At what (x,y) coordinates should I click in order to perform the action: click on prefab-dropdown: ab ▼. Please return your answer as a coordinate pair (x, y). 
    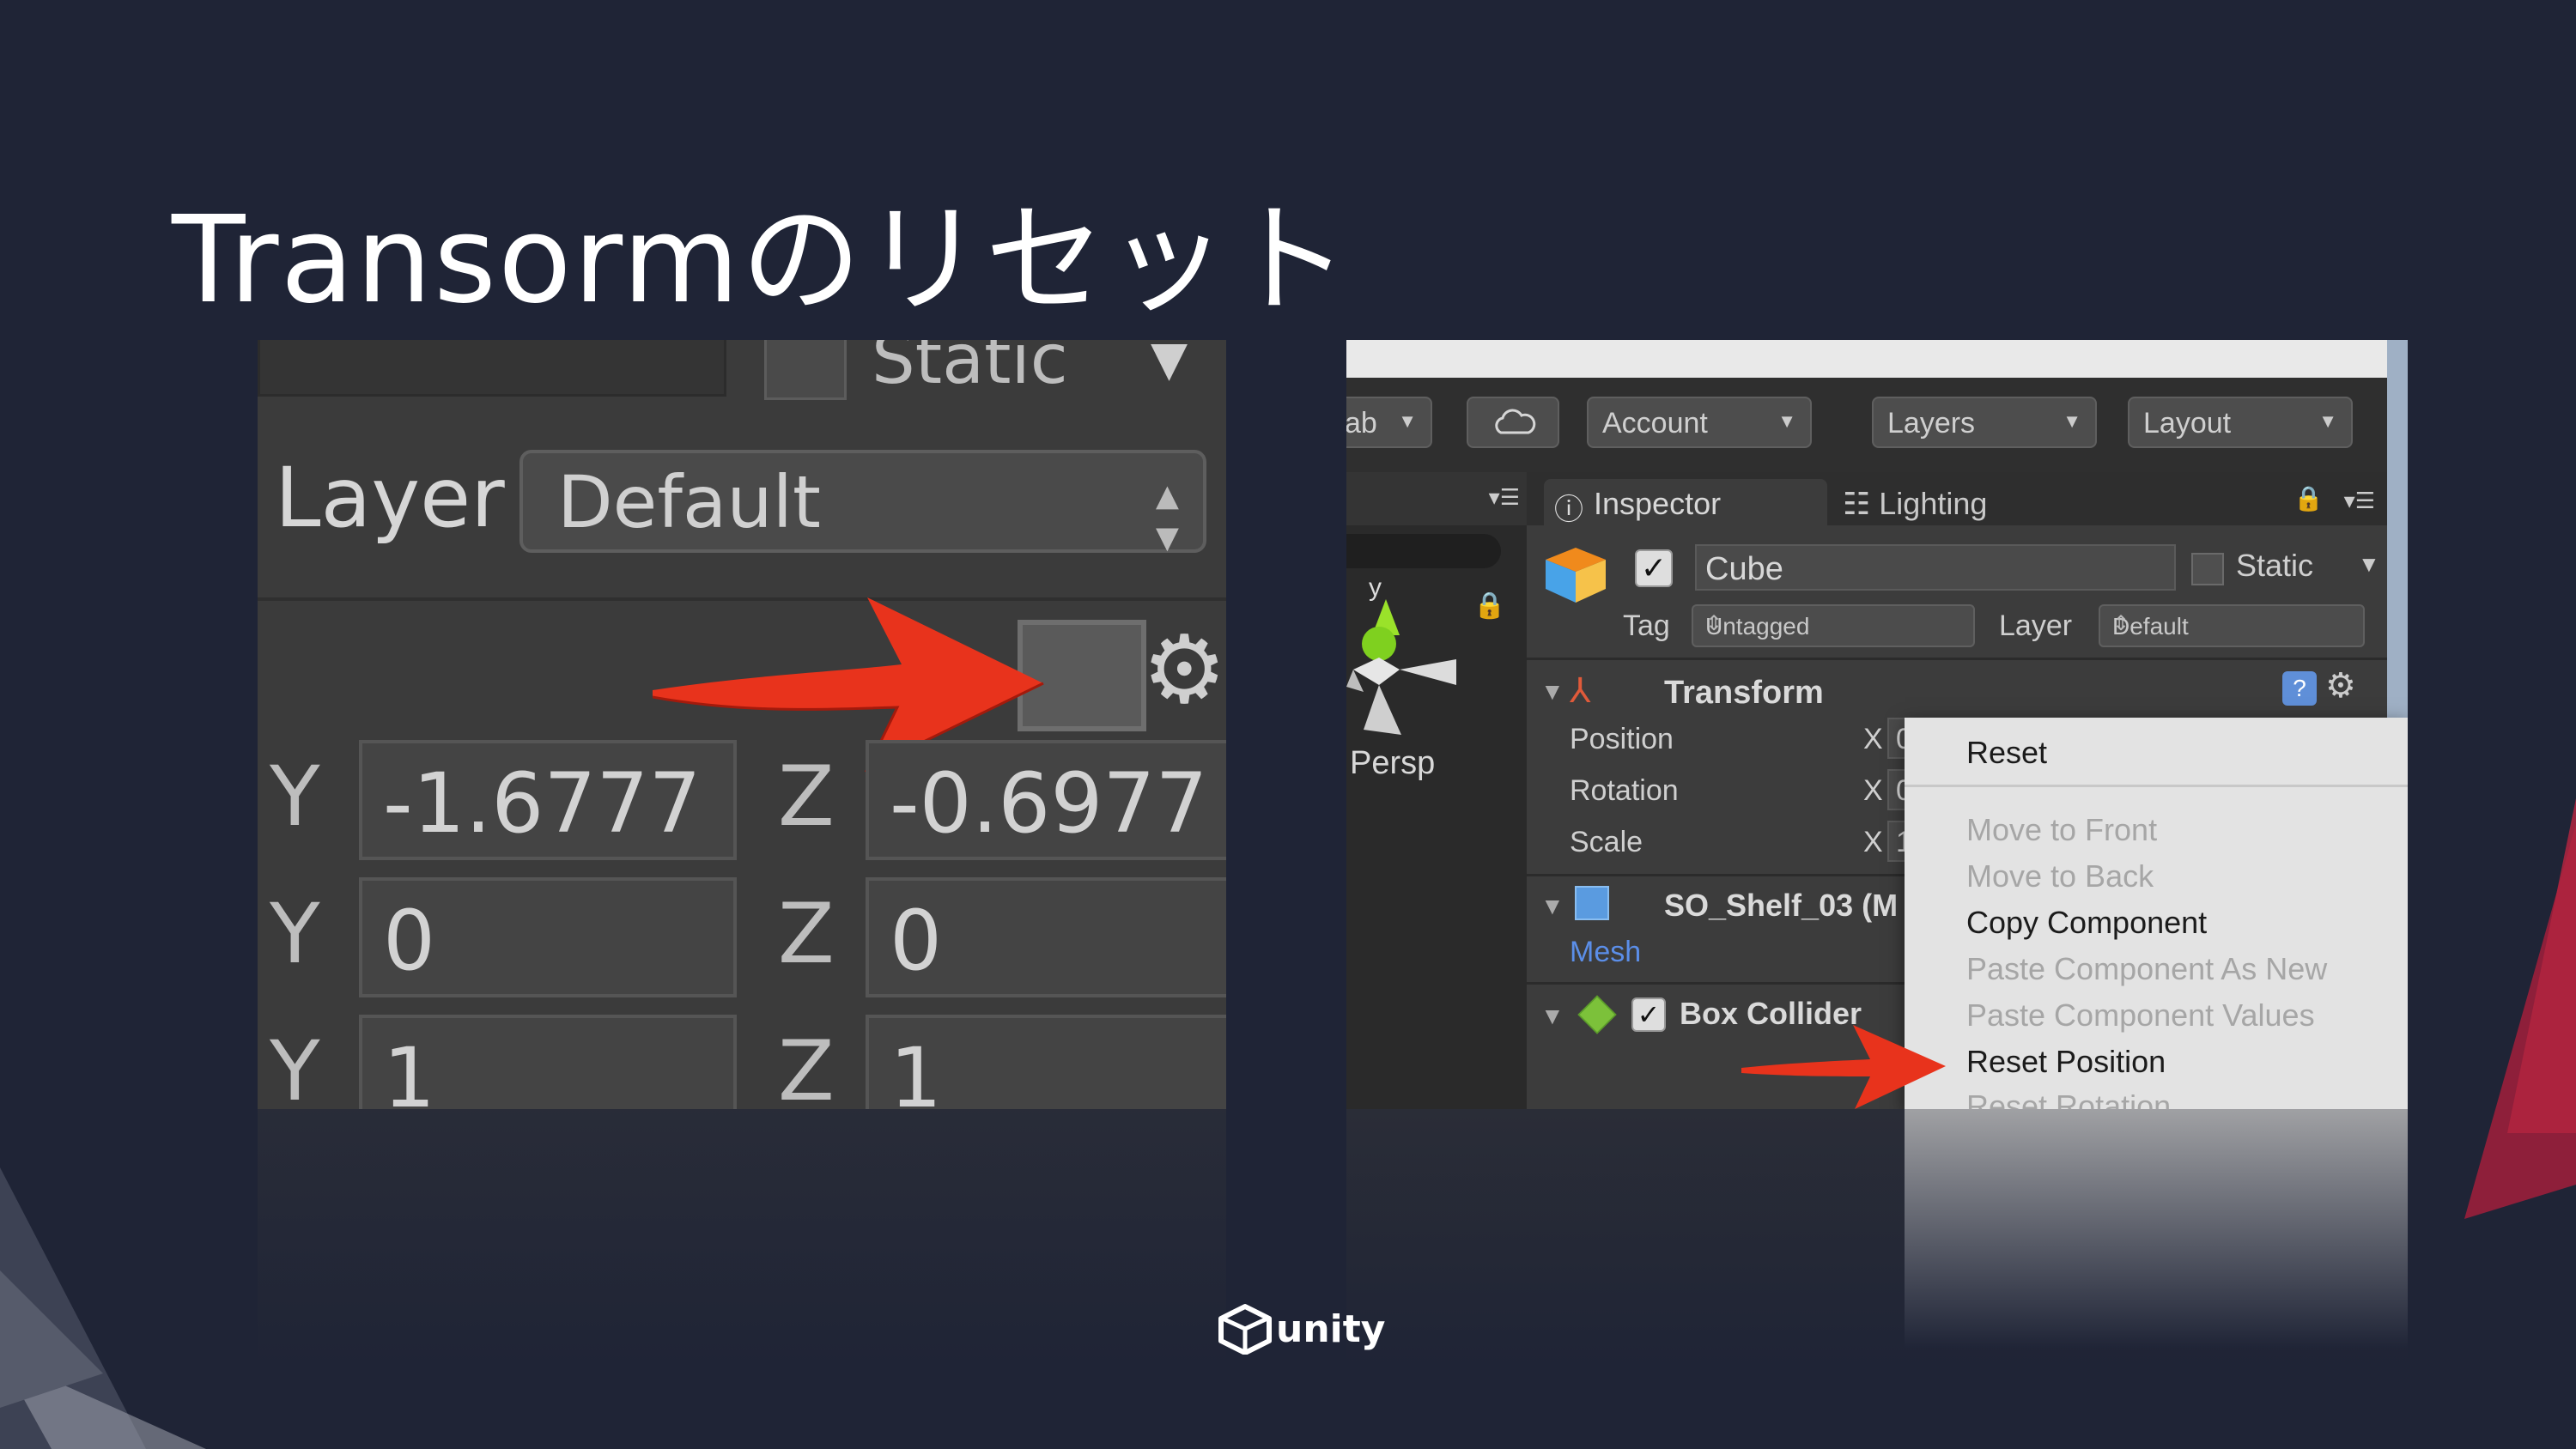
    Looking at the image, I should click on (1389, 422).